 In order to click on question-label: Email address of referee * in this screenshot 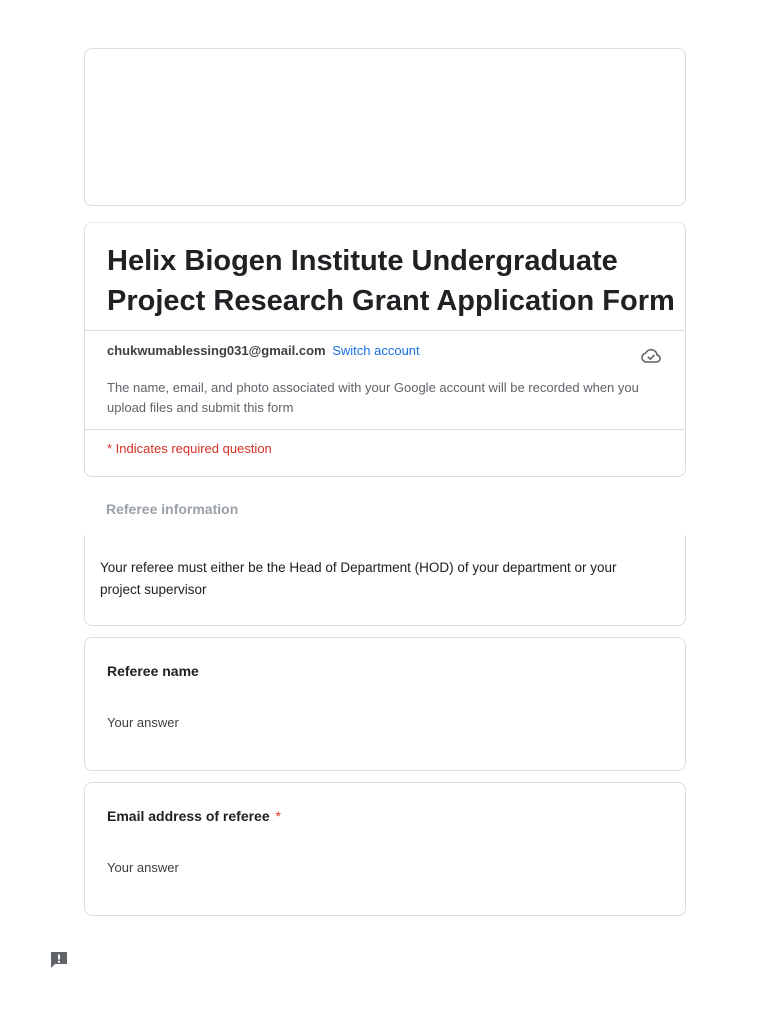, I will do `click(194, 816)`.